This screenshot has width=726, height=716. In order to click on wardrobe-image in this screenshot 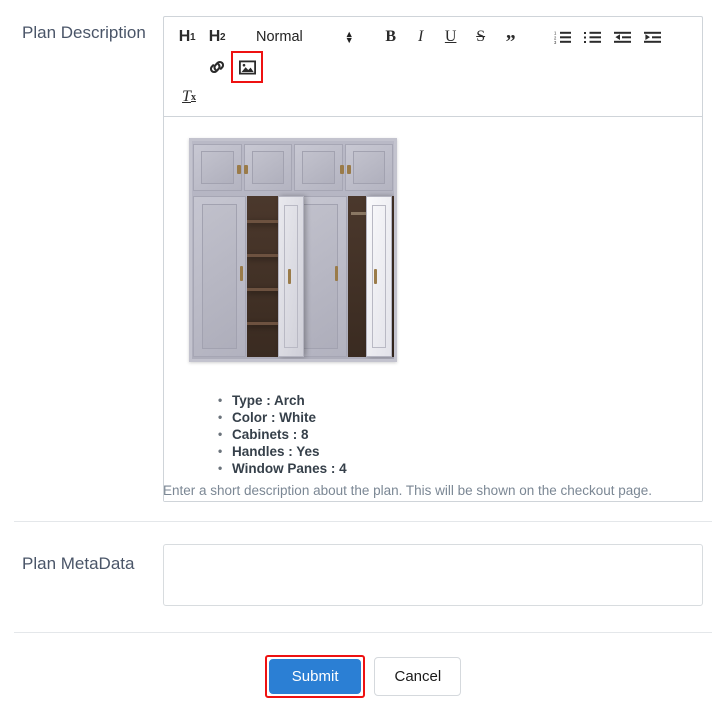, I will do `click(293, 250)`.